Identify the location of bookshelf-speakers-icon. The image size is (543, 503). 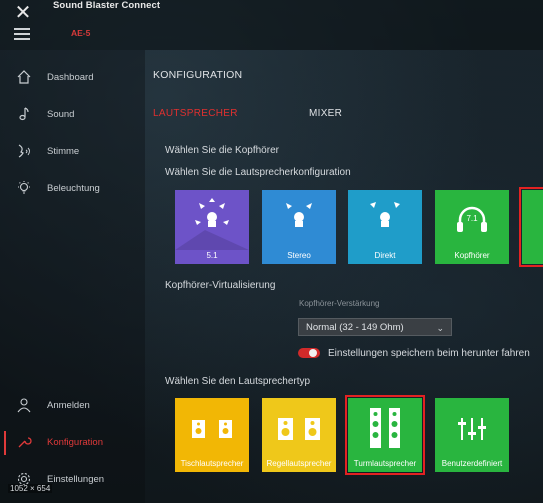
(299, 429).